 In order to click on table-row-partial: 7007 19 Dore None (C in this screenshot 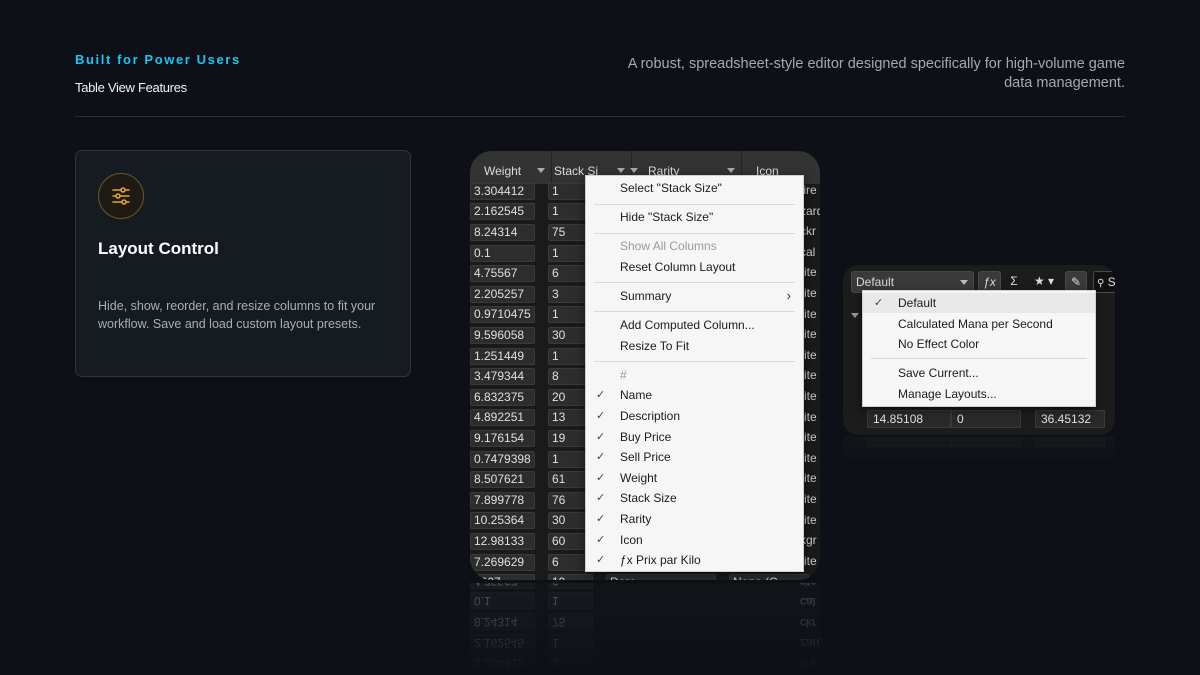, I will do `click(645, 576)`.